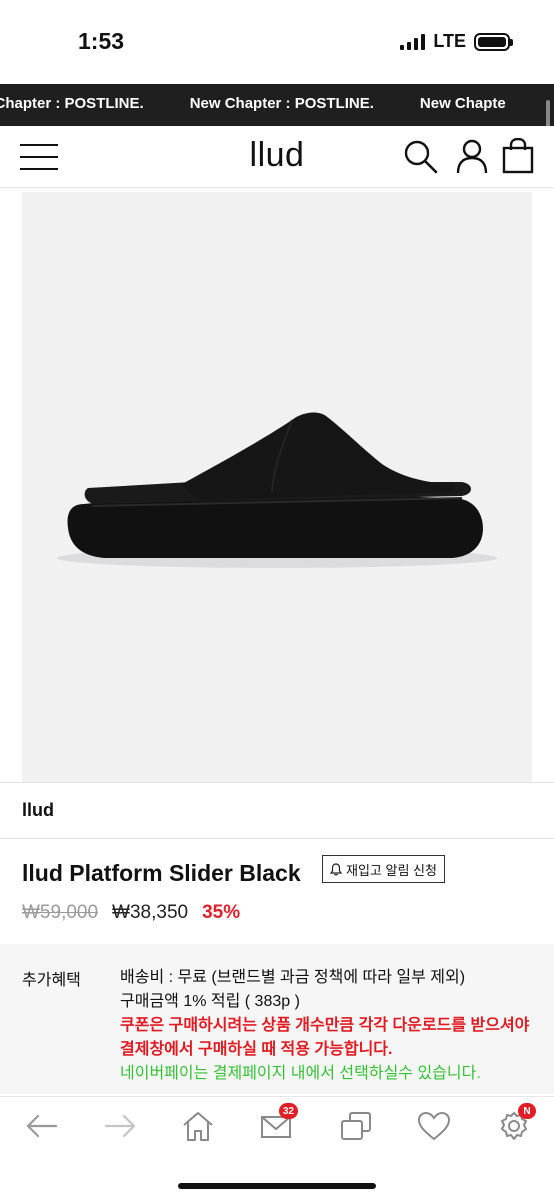 This screenshot has width=554, height=1200. What do you see at coordinates (60, 912) in the screenshot?
I see `original-price: ₩59,000` at bounding box center [60, 912].